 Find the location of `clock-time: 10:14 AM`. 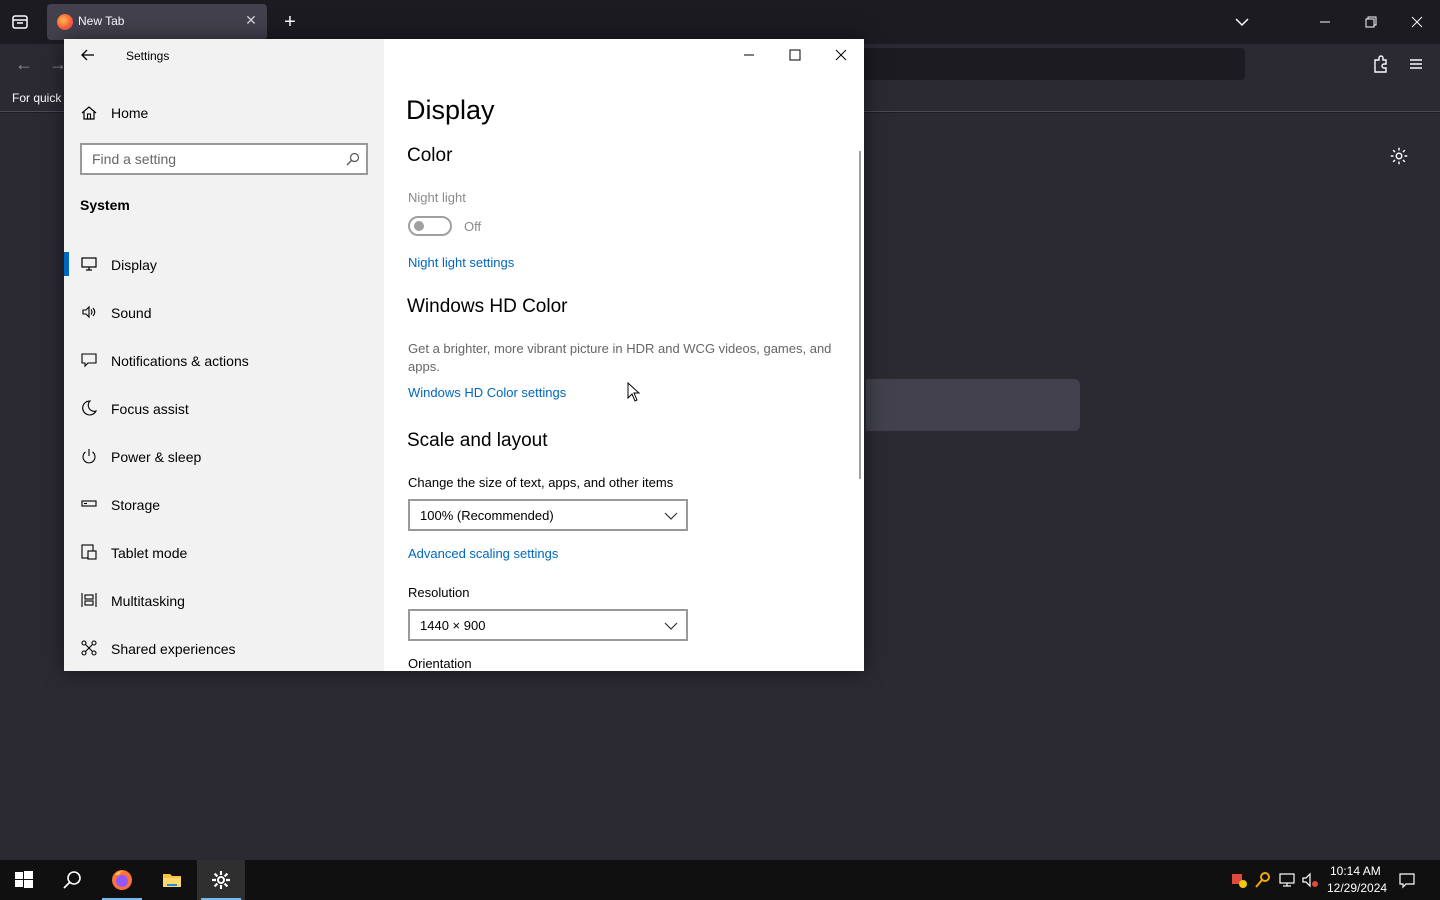

clock-time: 10:14 AM is located at coordinates (1355, 871).